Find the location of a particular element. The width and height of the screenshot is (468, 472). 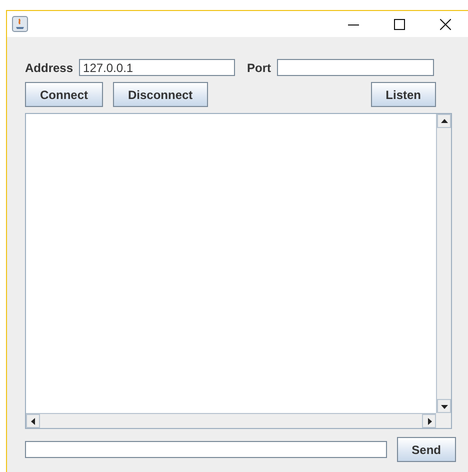

scroll-up-icon is located at coordinates (444, 121).